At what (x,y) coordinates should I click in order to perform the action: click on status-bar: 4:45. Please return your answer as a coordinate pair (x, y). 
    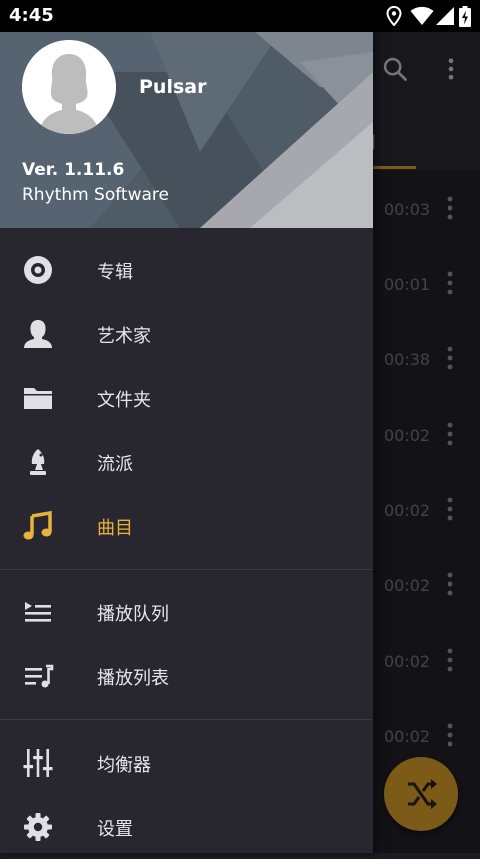
    Looking at the image, I should click on (240, 16).